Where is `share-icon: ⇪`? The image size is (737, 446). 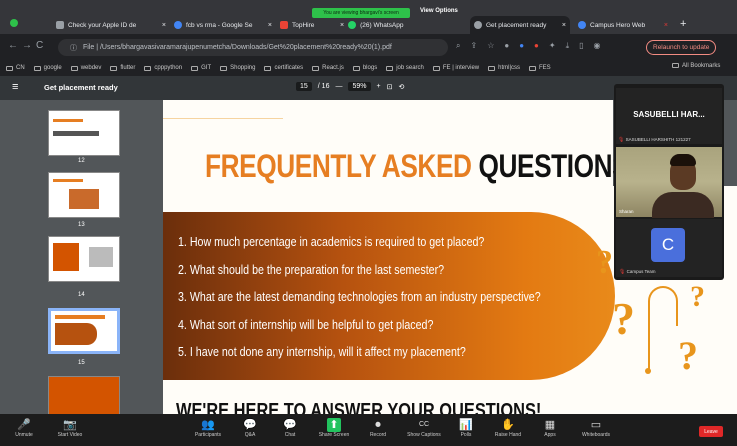 share-icon: ⇪ is located at coordinates (473, 46).